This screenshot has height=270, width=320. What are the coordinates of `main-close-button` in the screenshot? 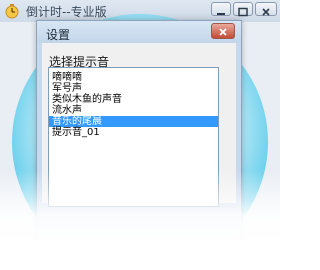 It's located at (266, 9).